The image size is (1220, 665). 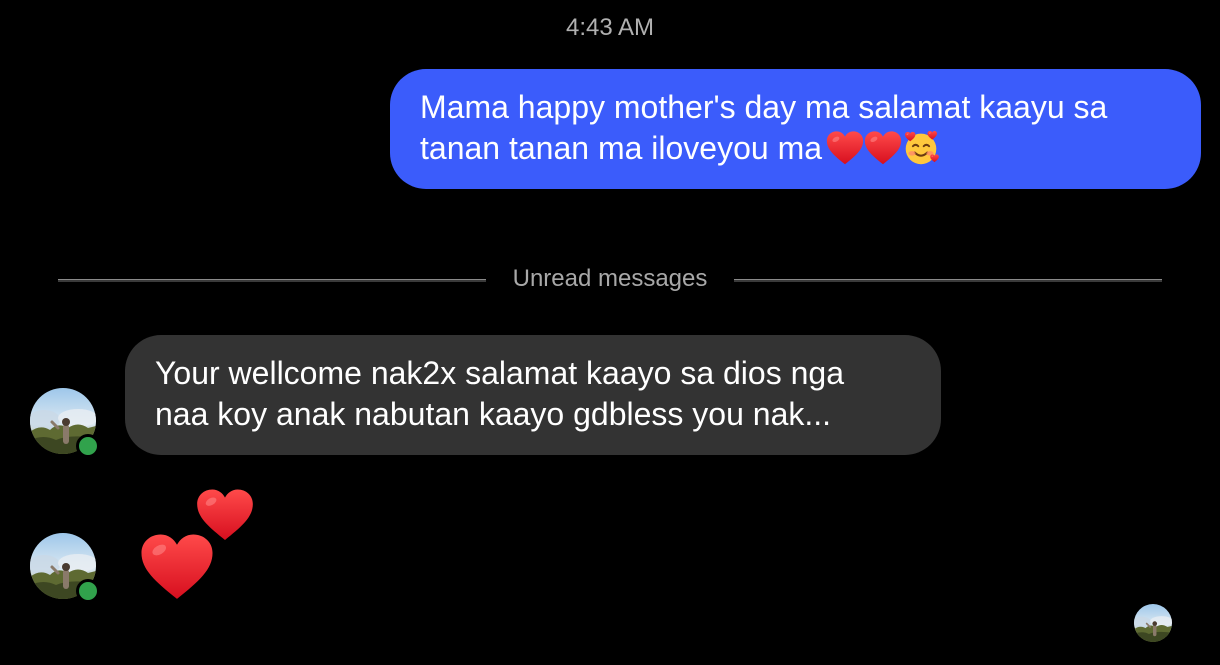 I want to click on outgoing-message-emojis, so click(x=883, y=151).